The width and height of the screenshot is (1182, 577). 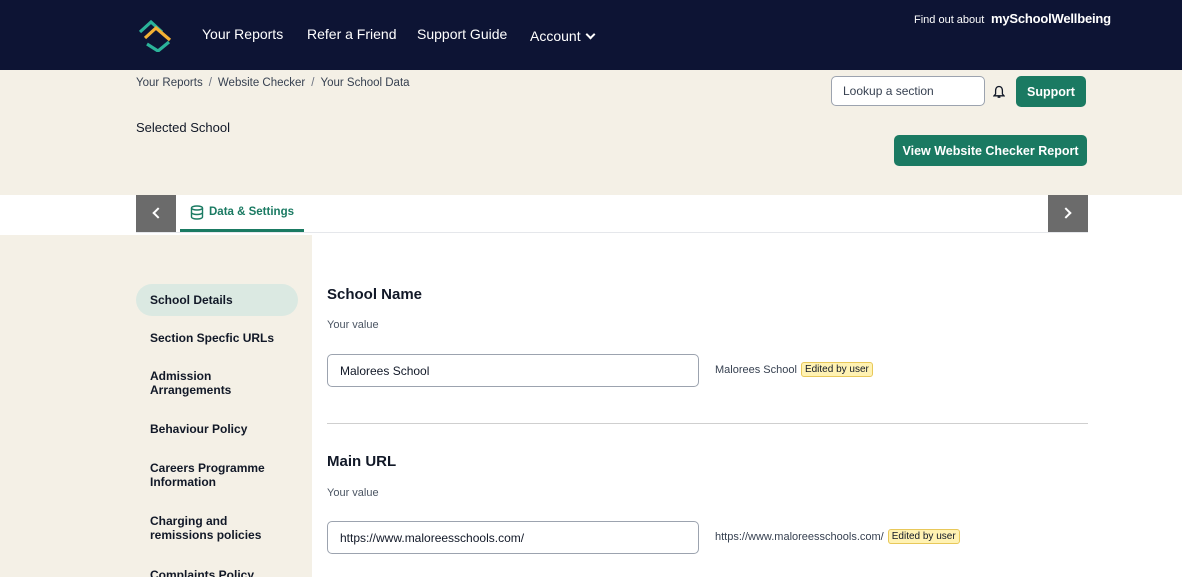 I want to click on tab-scroll-right-button, so click(x=1068, y=213).